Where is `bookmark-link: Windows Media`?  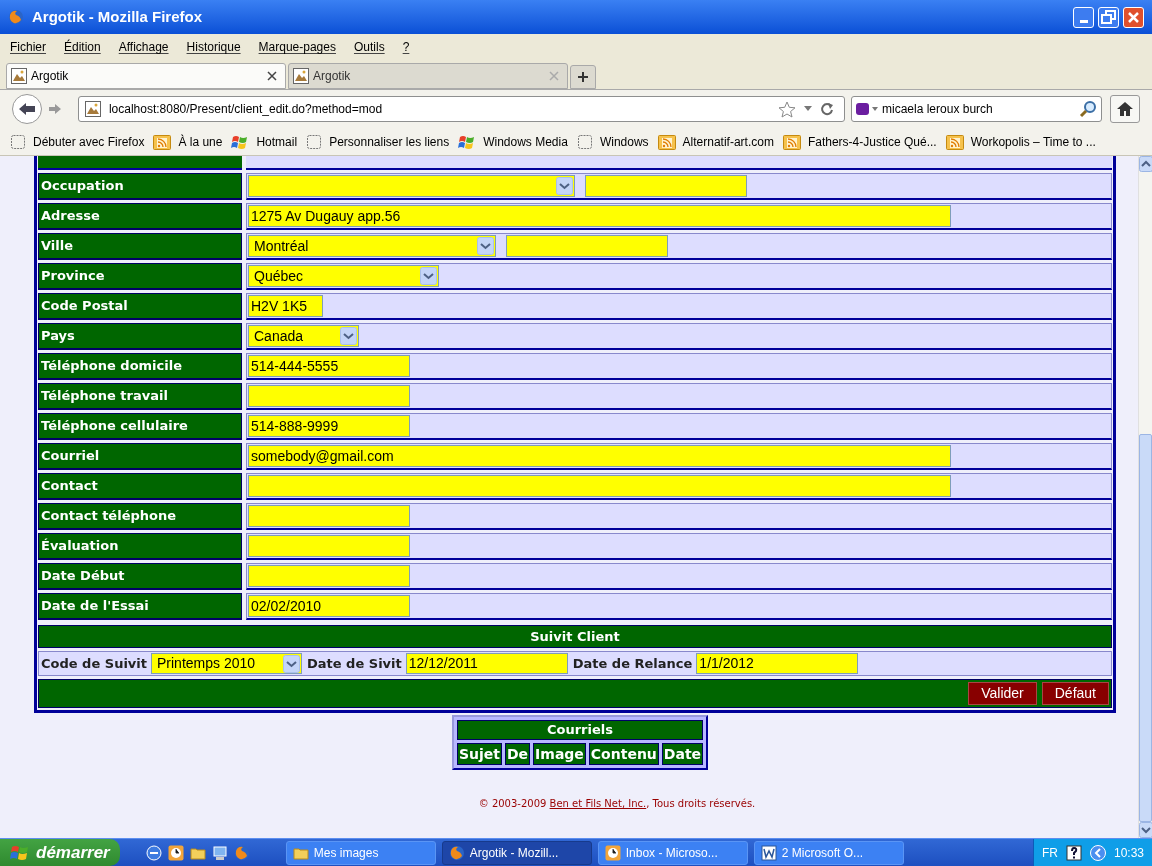
bookmark-link: Windows Media is located at coordinates (525, 141).